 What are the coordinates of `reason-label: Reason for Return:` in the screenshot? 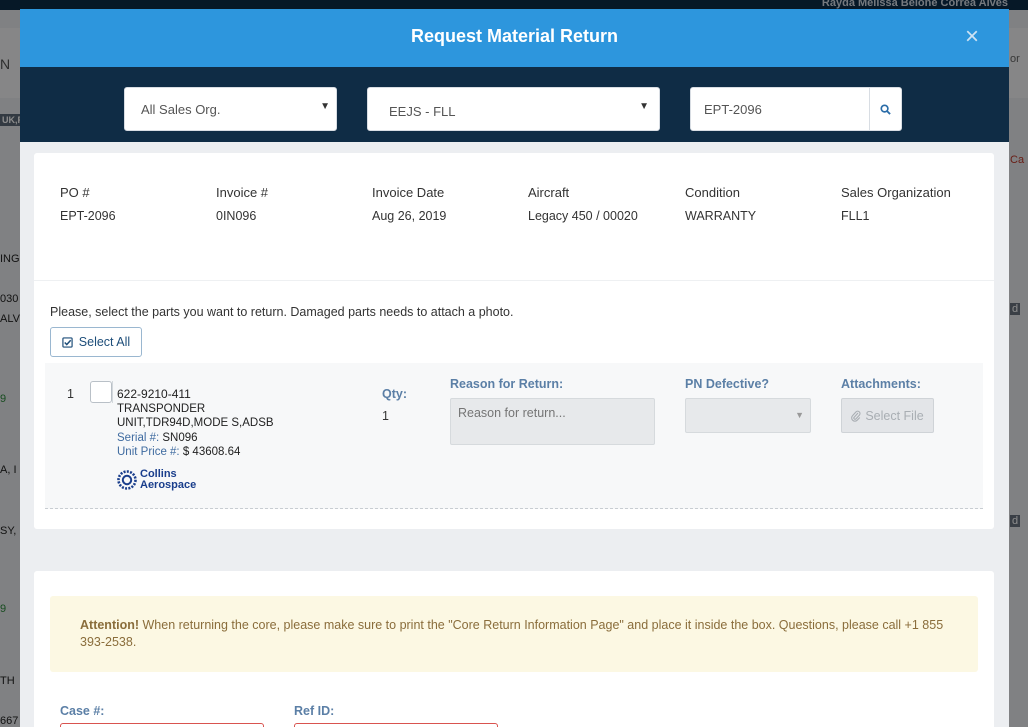 It's located at (507, 384).